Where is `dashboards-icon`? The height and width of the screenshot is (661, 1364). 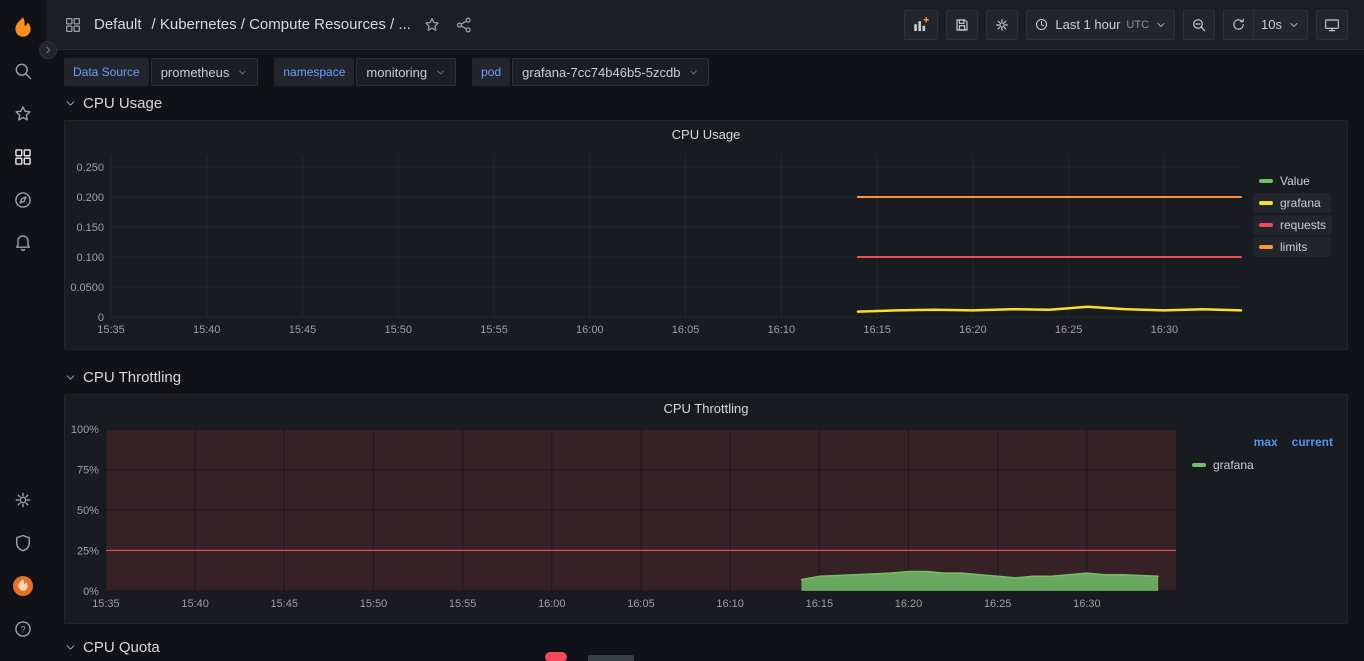
dashboards-icon is located at coordinates (23, 157).